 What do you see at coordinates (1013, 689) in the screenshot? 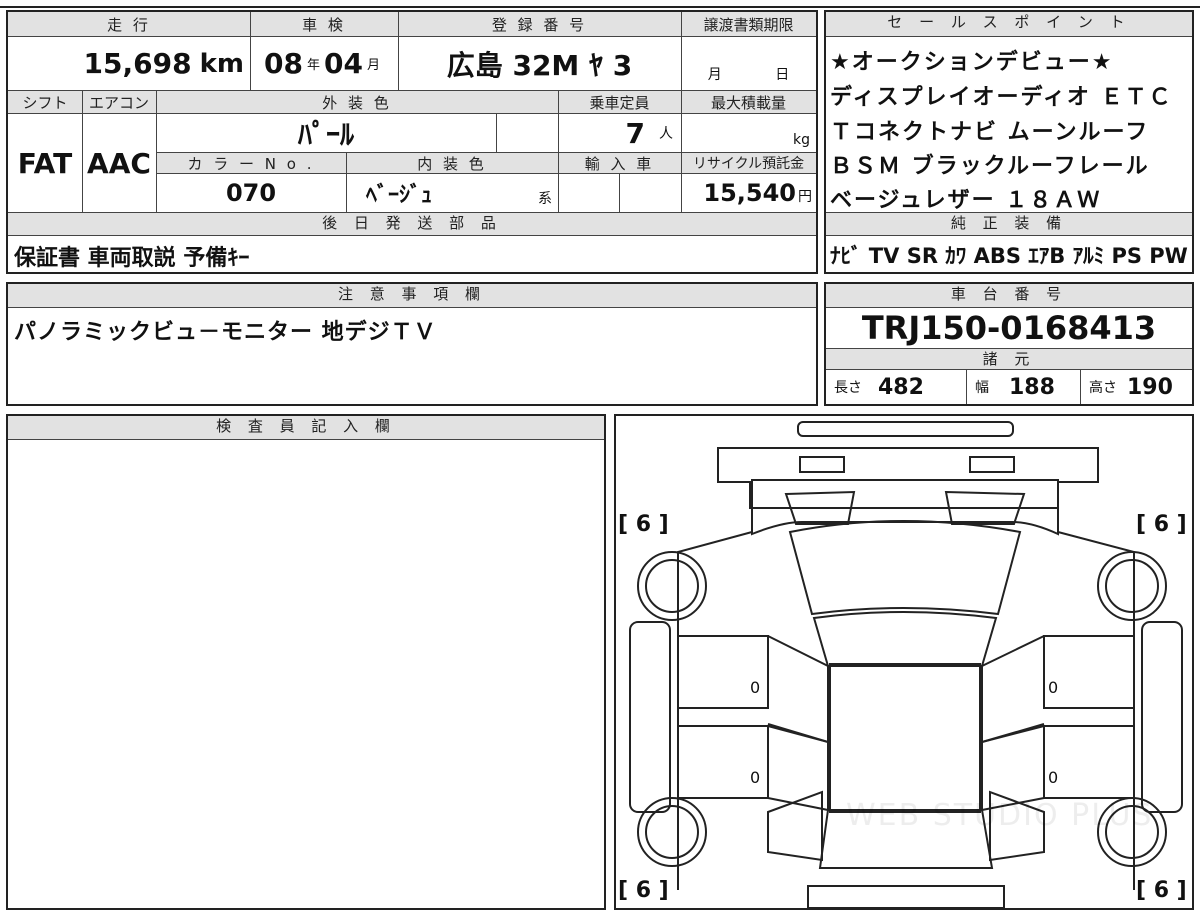
I see `right-front-window` at bounding box center [1013, 689].